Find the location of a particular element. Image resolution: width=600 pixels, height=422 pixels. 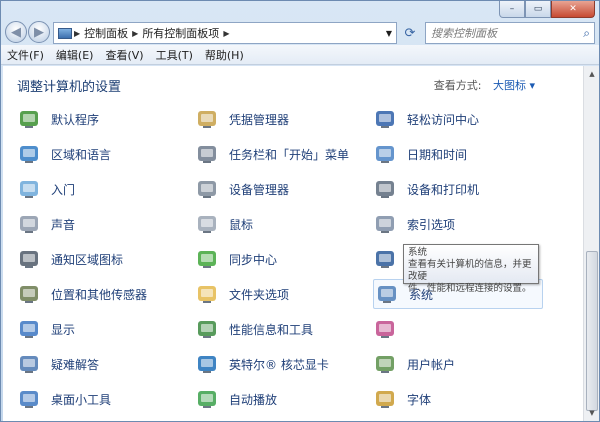

personalization-icon is located at coordinates (385, 329).